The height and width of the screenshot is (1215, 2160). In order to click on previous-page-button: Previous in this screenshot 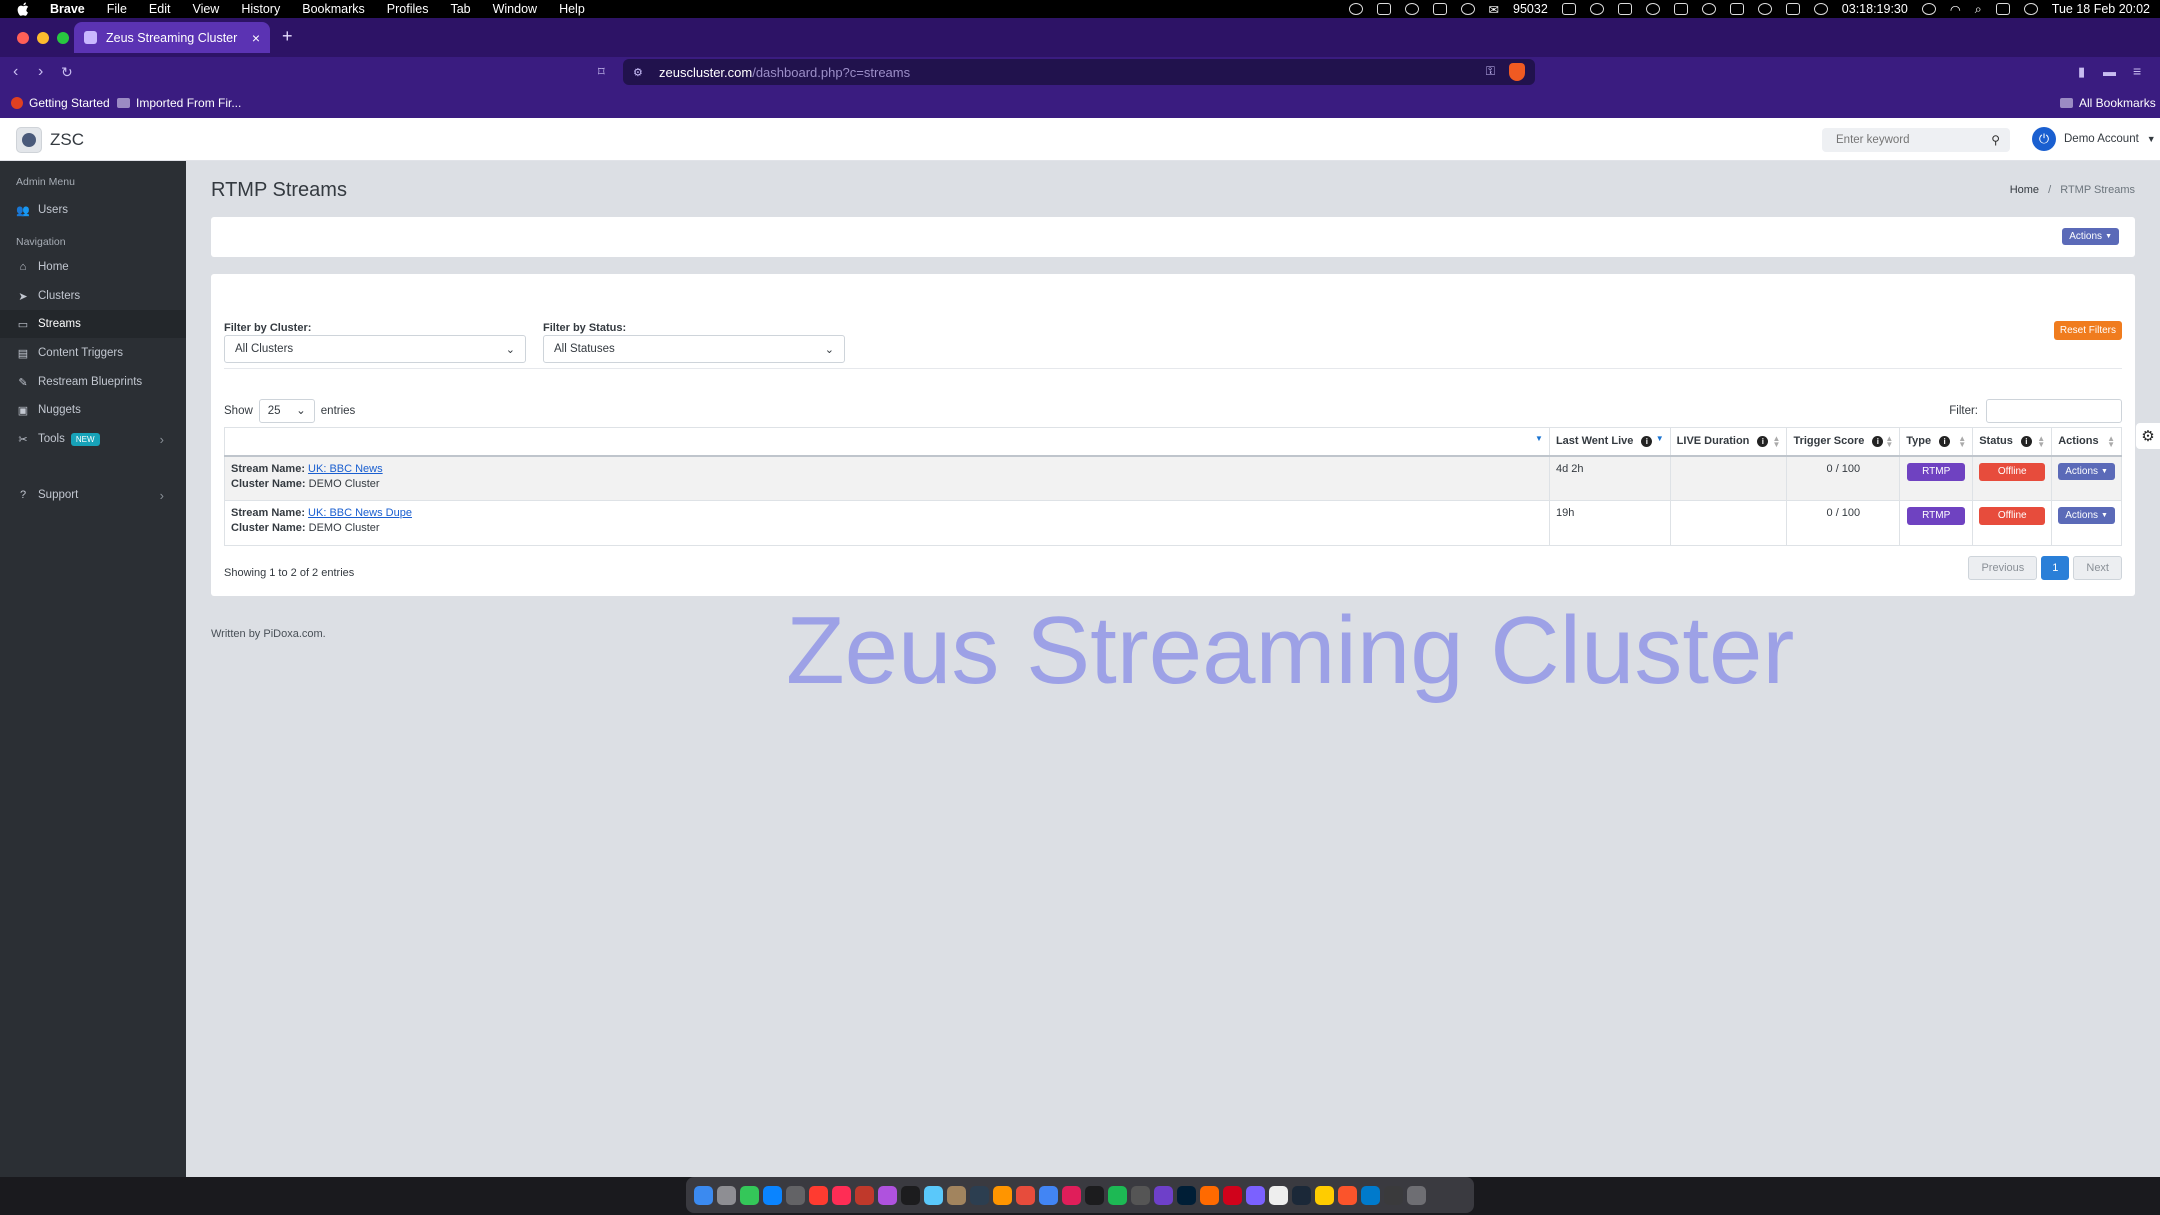, I will do `click(2003, 568)`.